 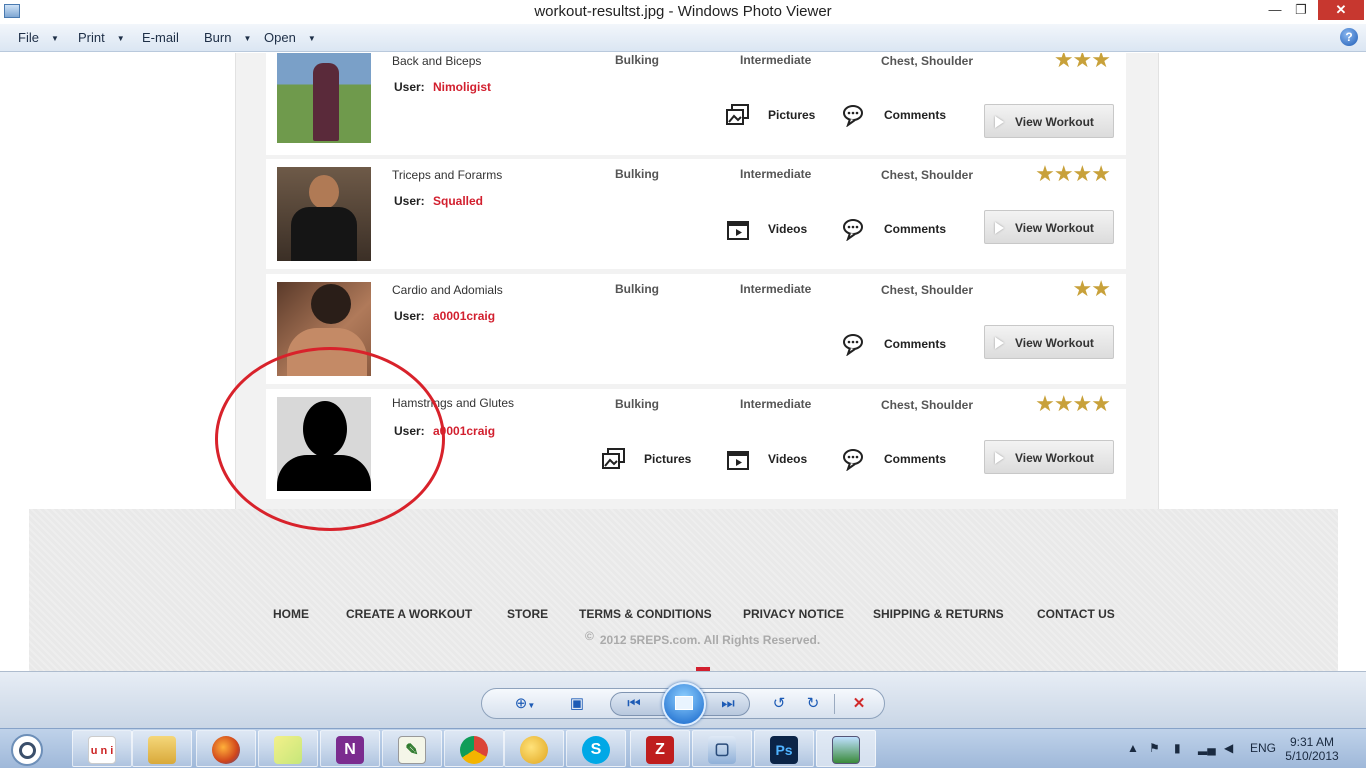 I want to click on taskbar-app-filezilla: Z, so click(x=660, y=748).